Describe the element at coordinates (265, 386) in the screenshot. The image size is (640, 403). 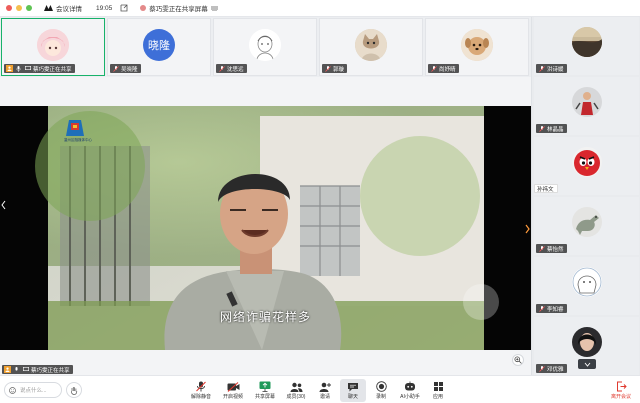
I see `share-screen-icon` at that location.